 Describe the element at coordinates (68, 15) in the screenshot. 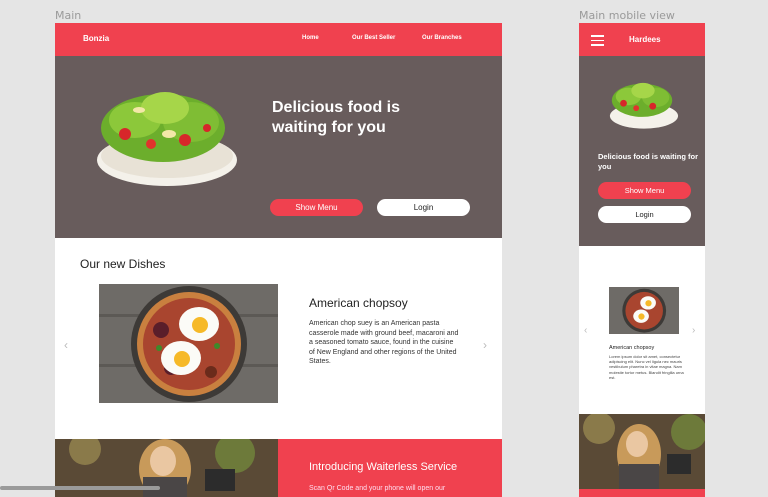

I see `desktop-frame-label: Main` at that location.